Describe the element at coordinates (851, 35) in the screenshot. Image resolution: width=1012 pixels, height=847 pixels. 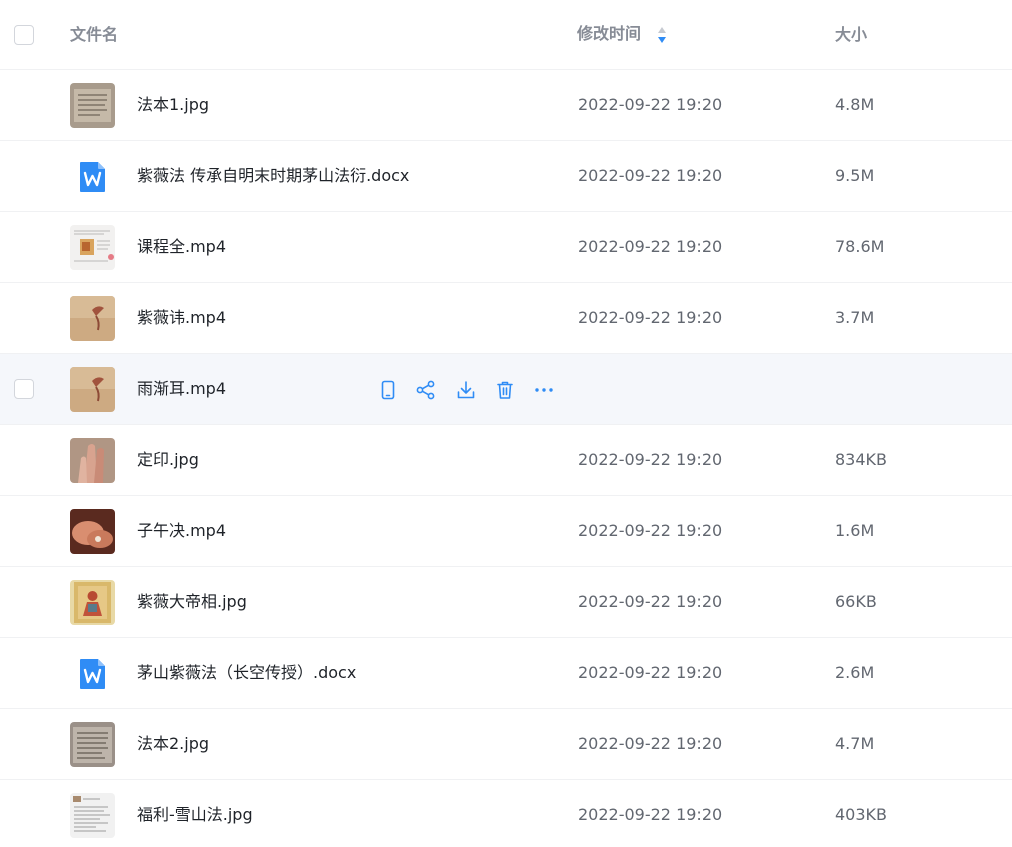
I see `column-header-size: 大小` at that location.